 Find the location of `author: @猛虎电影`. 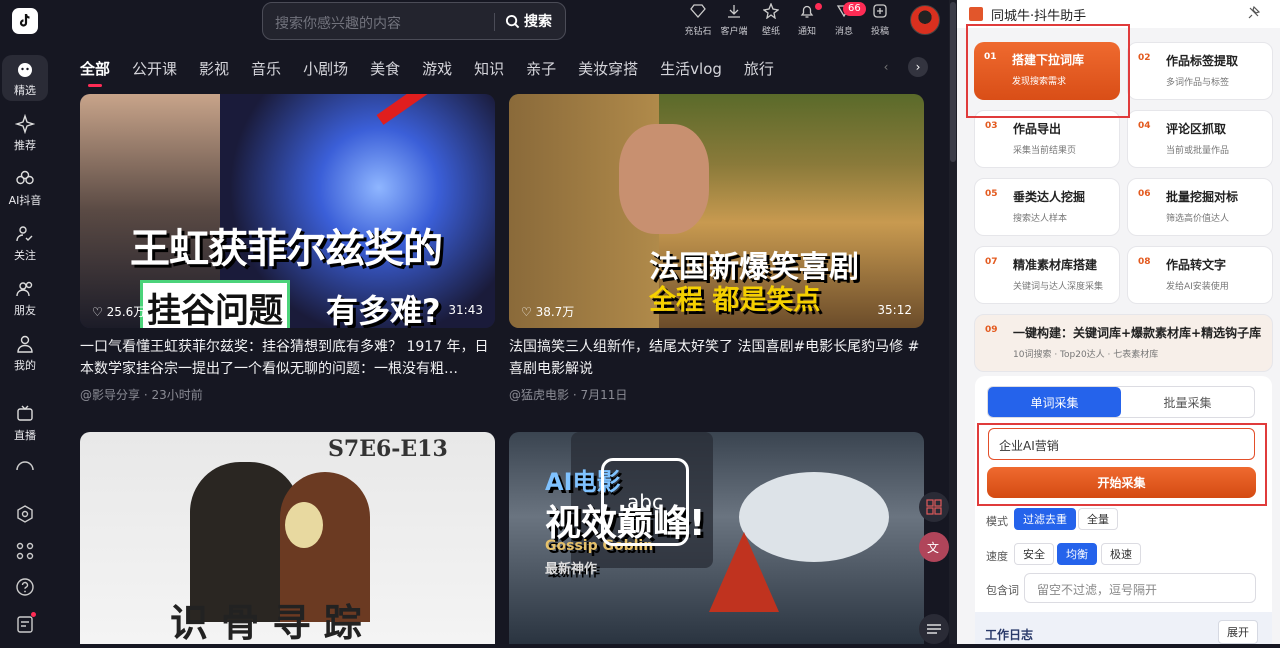

author: @猛虎电影 is located at coordinates (539, 395).